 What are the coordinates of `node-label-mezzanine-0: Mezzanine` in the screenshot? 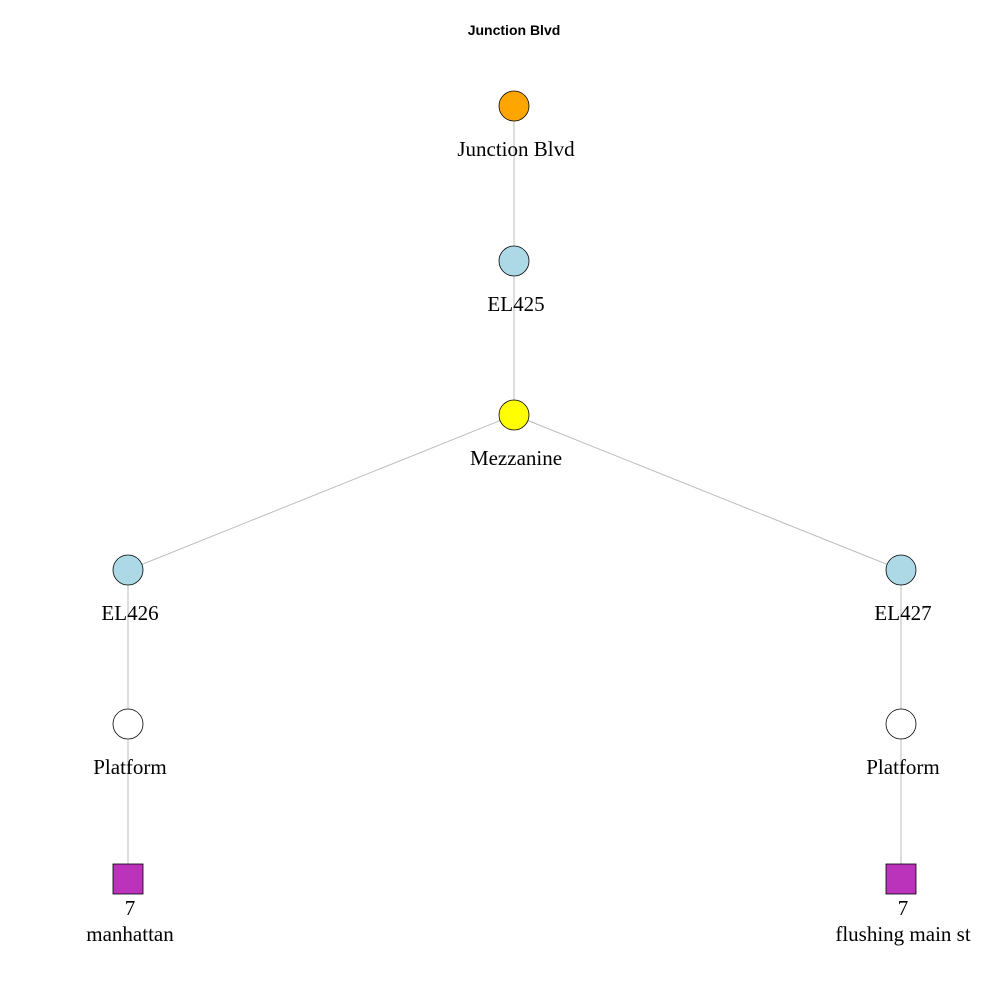 It's located at (516, 458).